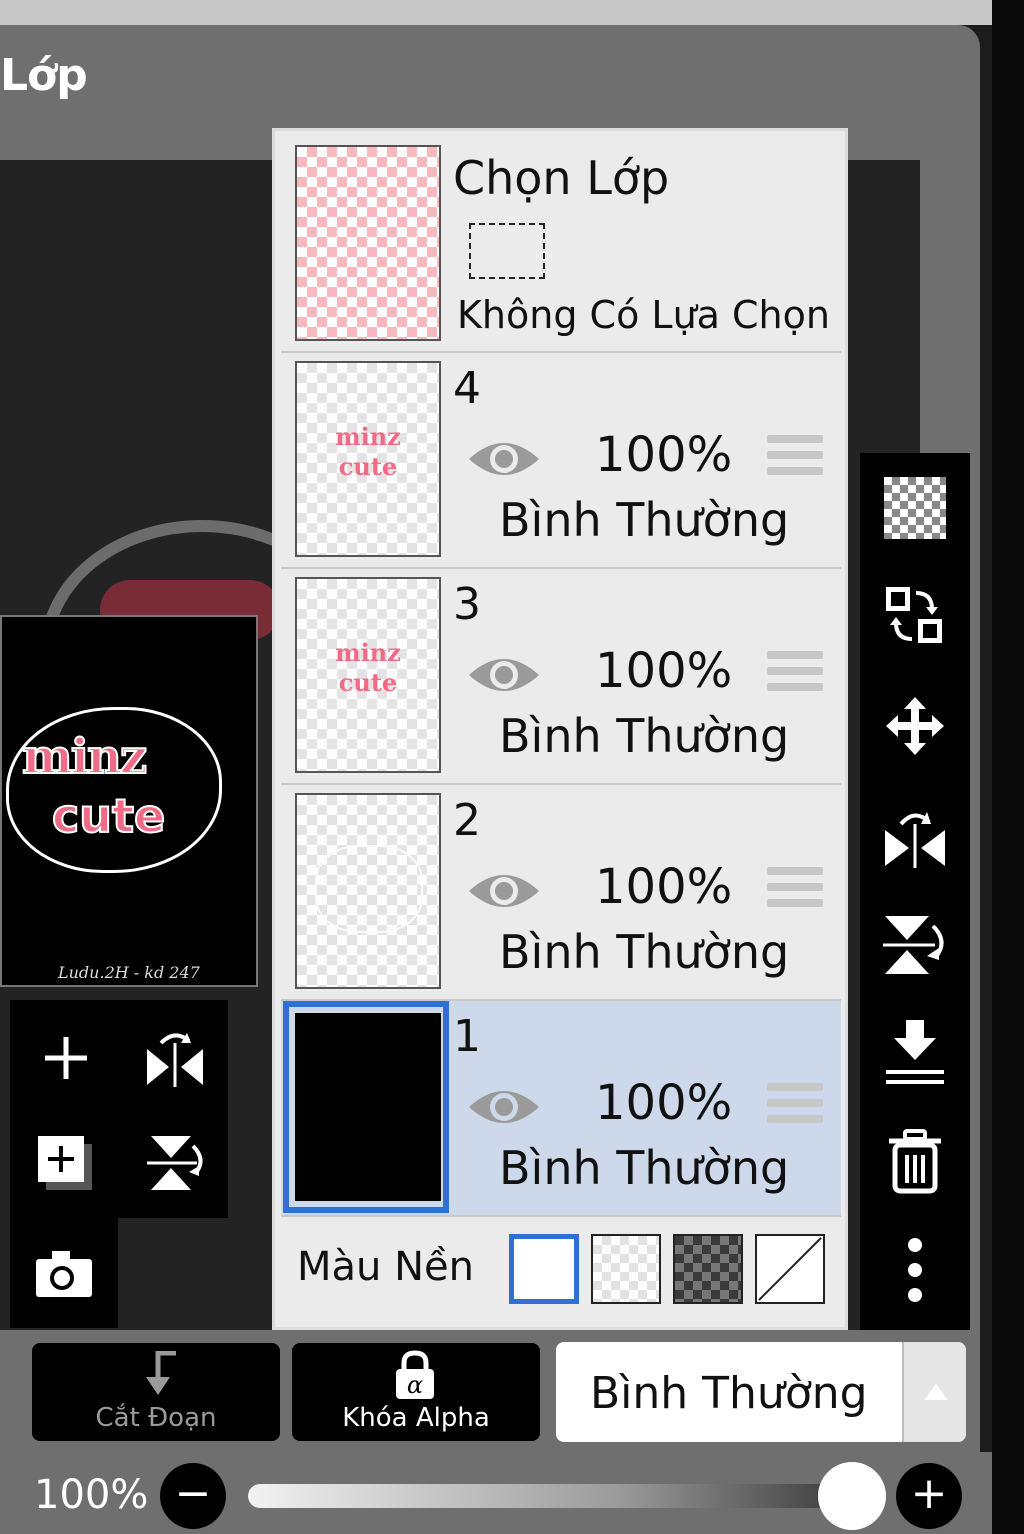  What do you see at coordinates (915, 616) in the screenshot?
I see `swap-layers-icon` at bounding box center [915, 616].